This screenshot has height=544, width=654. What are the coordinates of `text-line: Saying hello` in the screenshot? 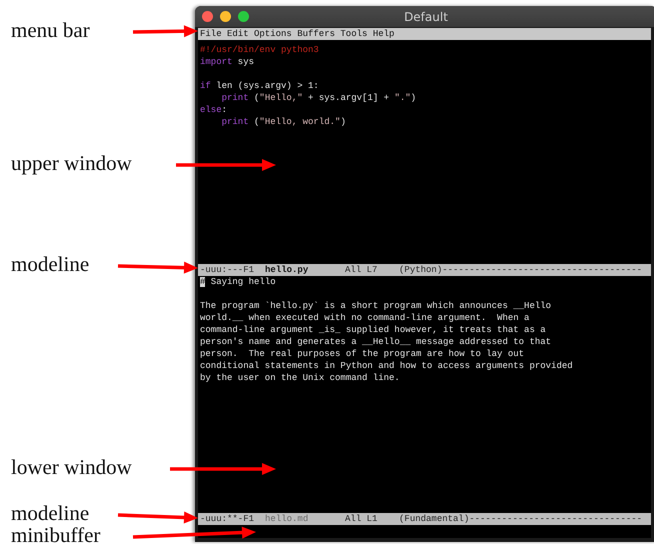 It's located at (243, 282).